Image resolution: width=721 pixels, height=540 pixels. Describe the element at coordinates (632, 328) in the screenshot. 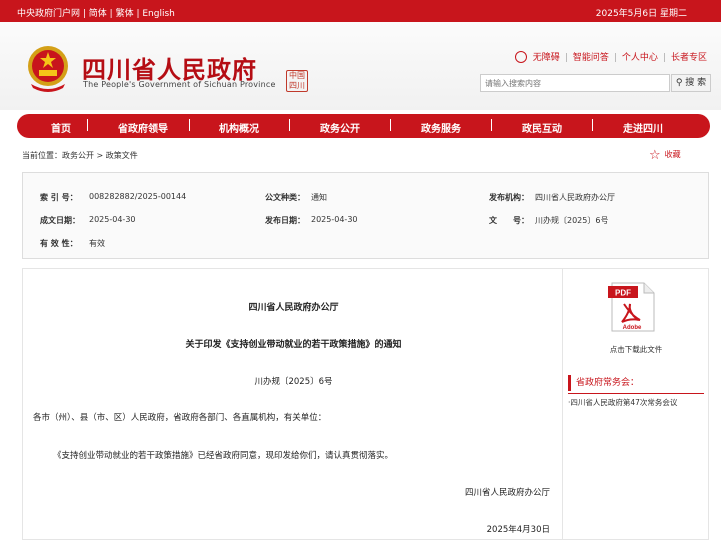

I see `pdf-brand: Adobe` at that location.